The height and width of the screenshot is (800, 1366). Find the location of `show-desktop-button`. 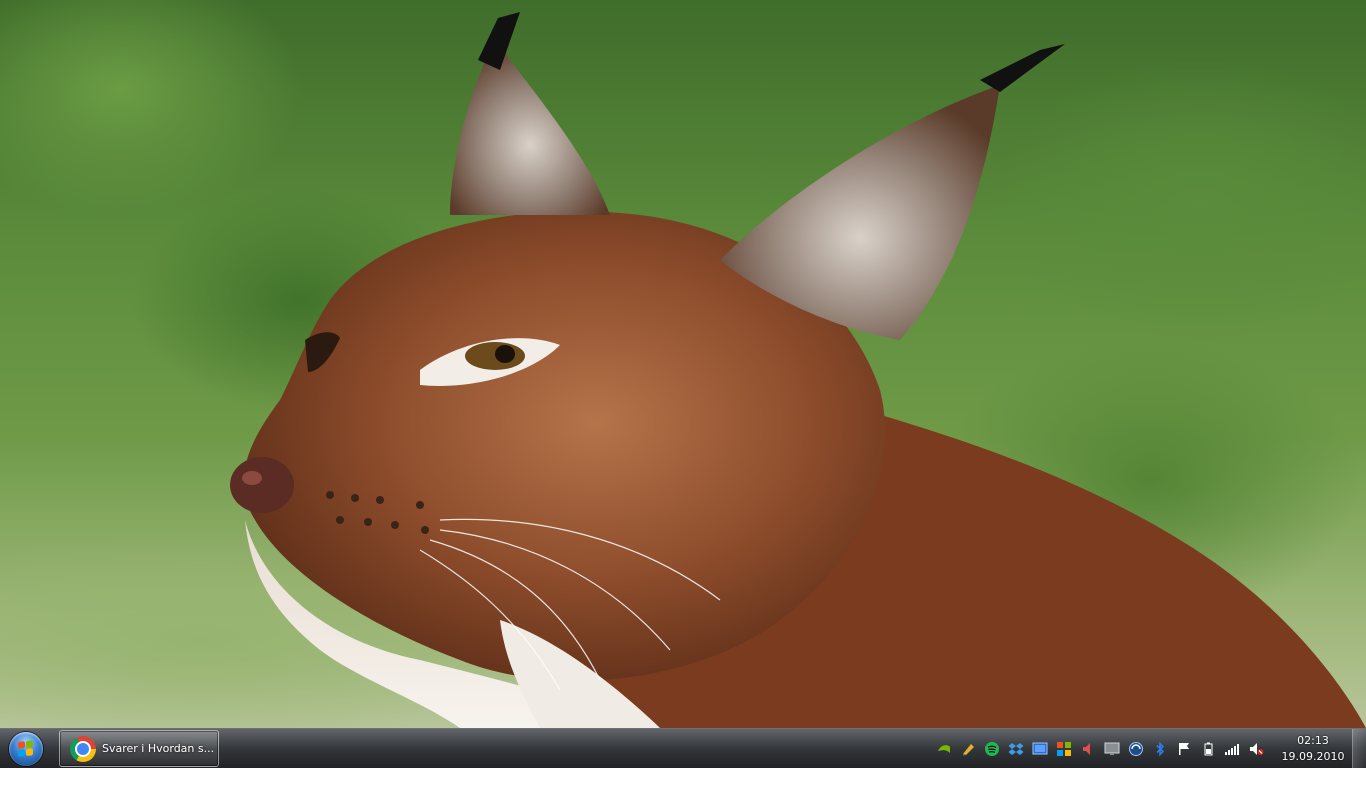

show-desktop-button is located at coordinates (1359, 748).